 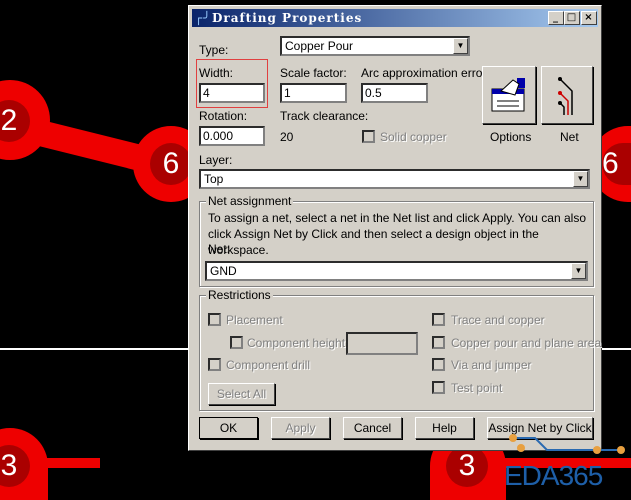 What do you see at coordinates (214, 179) in the screenshot?
I see `layer-value: Top` at bounding box center [214, 179].